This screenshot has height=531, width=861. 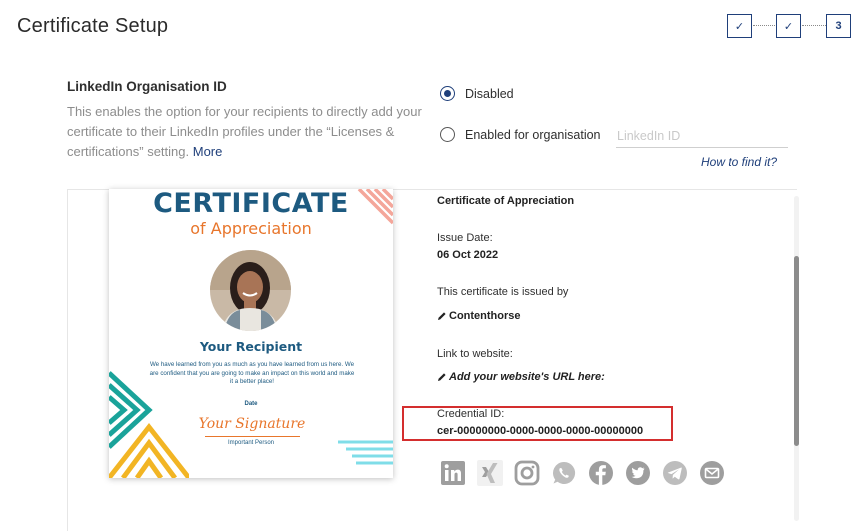 I want to click on recipient-photo, so click(x=250, y=290).